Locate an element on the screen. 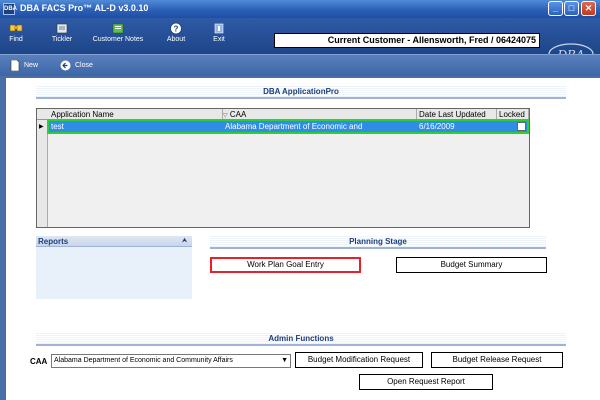 The width and height of the screenshot is (600, 400). reports-panel-body is located at coordinates (114, 273).